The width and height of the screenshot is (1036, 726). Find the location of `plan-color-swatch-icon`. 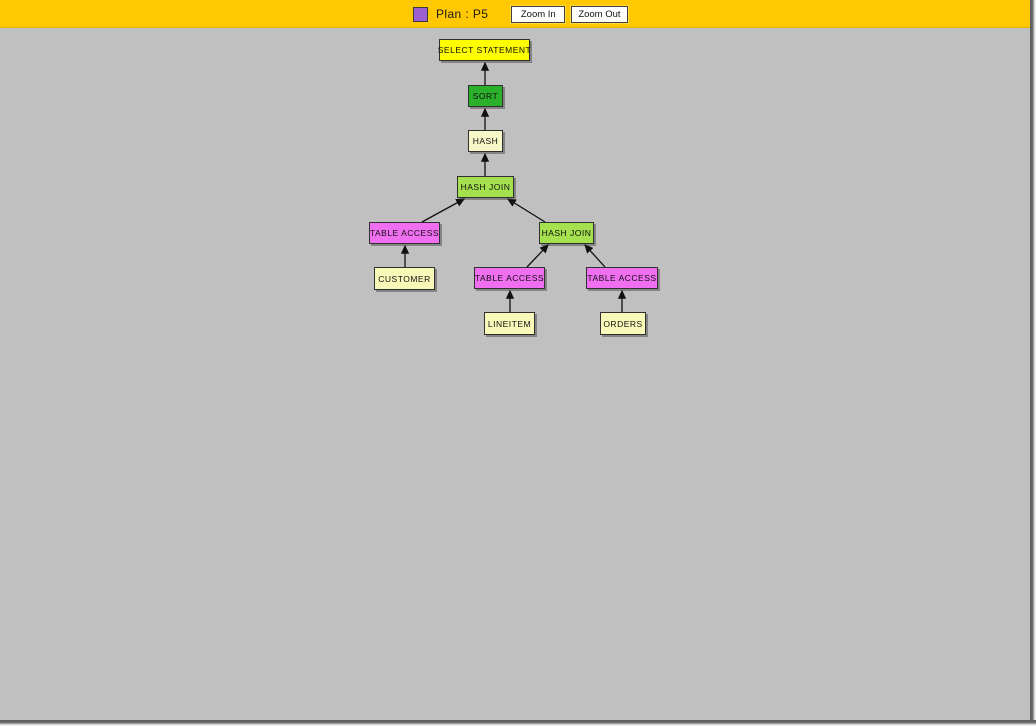

plan-color-swatch-icon is located at coordinates (420, 14).